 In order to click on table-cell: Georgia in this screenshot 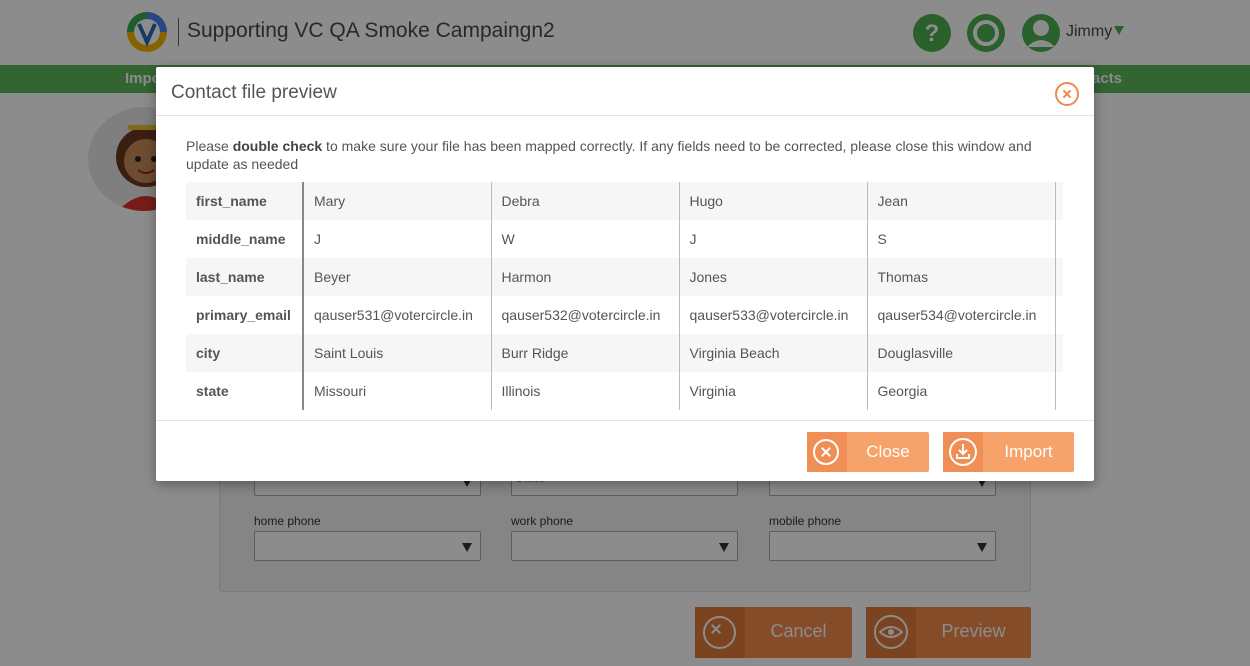, I will do `click(961, 391)`.